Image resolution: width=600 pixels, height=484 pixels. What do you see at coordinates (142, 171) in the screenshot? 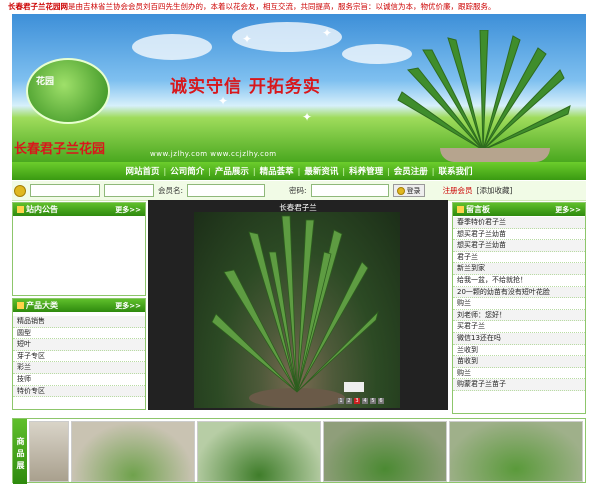
I see `nav-home: 网站首页` at bounding box center [142, 171].